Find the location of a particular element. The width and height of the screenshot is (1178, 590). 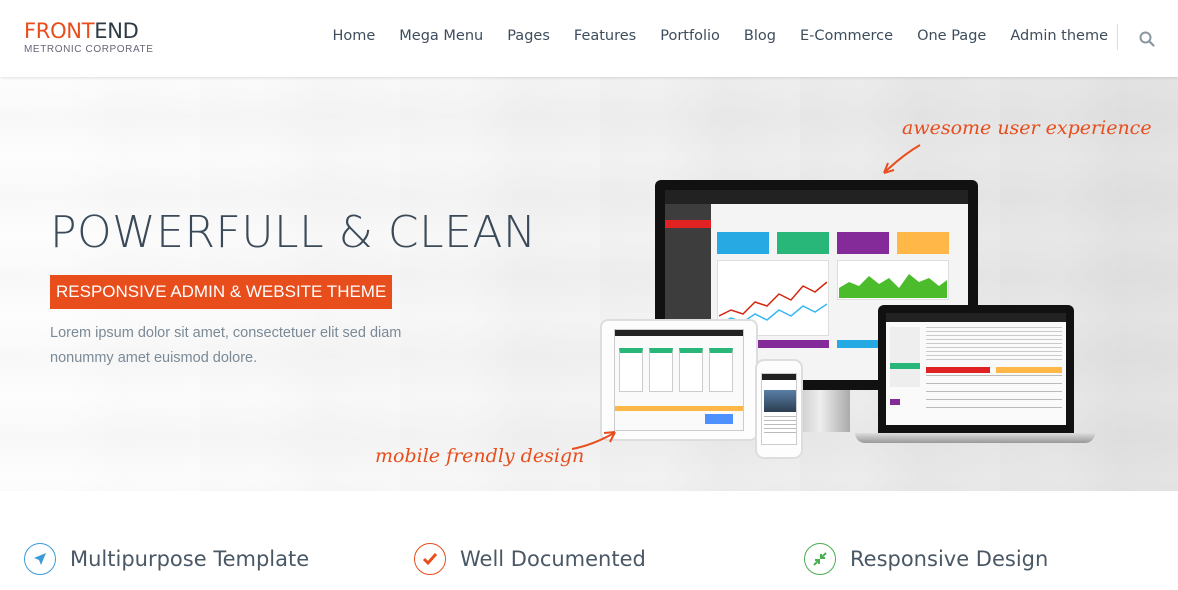

check-icon is located at coordinates (430, 559).